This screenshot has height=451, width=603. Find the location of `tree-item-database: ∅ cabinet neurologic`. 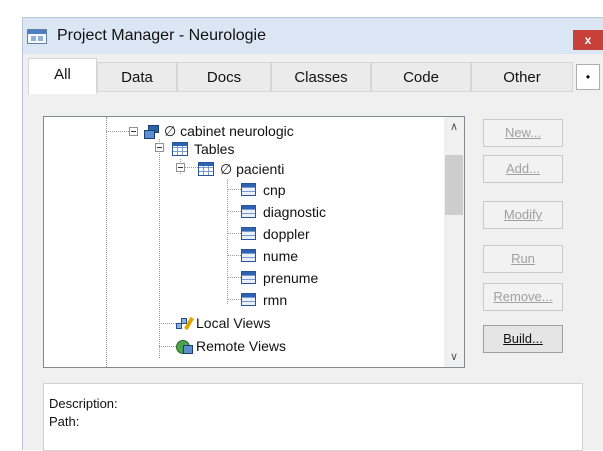

tree-item-database: ∅ cabinet neurologic is located at coordinates (229, 131).